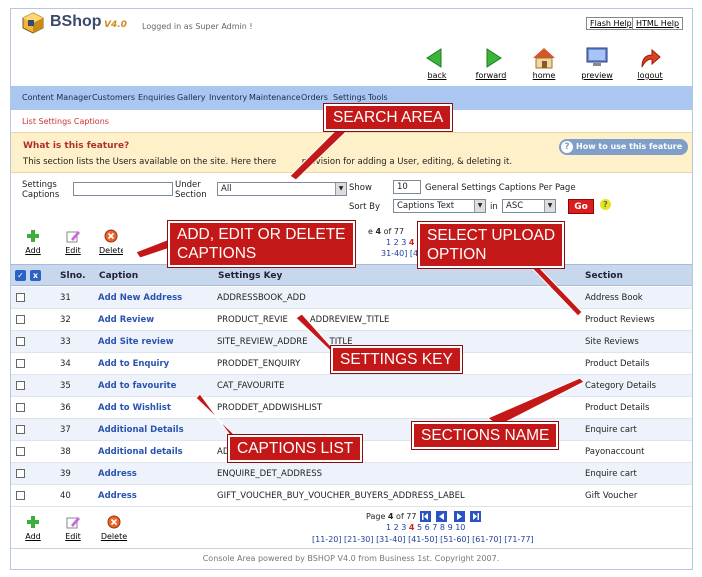 The width and height of the screenshot is (702, 577). I want to click on nav-home: home, so click(544, 63).